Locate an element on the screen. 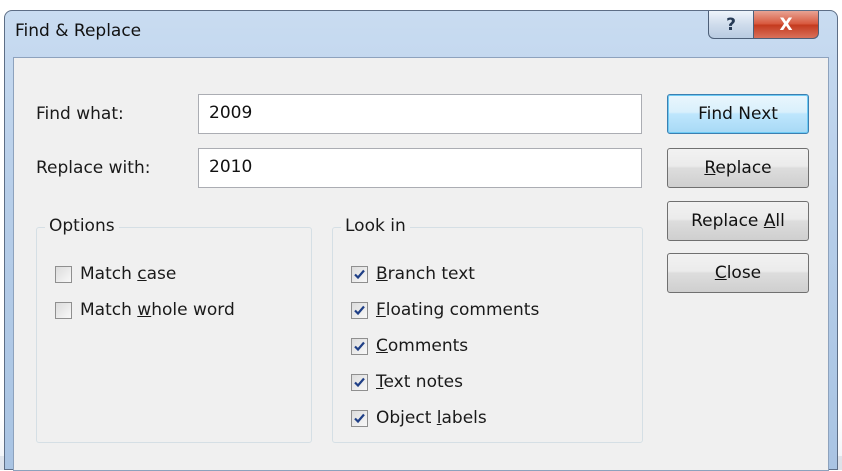 The height and width of the screenshot is (471, 842). look-in-group-title: Look in is located at coordinates (375, 226).